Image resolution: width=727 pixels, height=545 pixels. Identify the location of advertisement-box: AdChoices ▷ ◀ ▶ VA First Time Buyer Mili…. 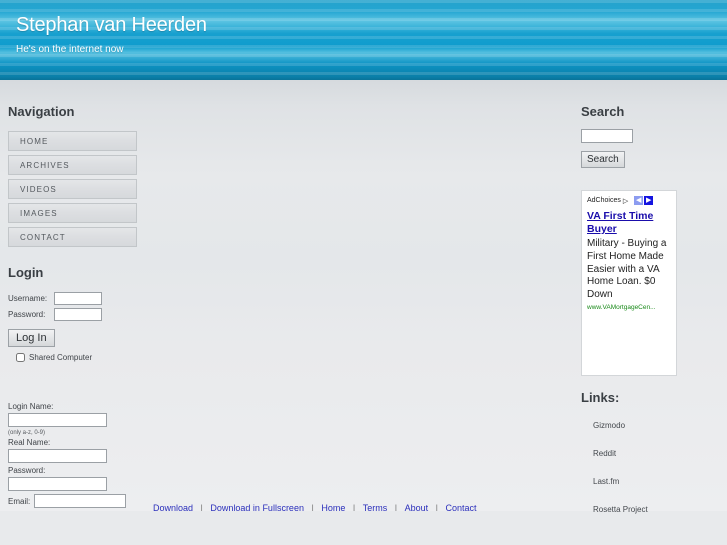
(629, 283).